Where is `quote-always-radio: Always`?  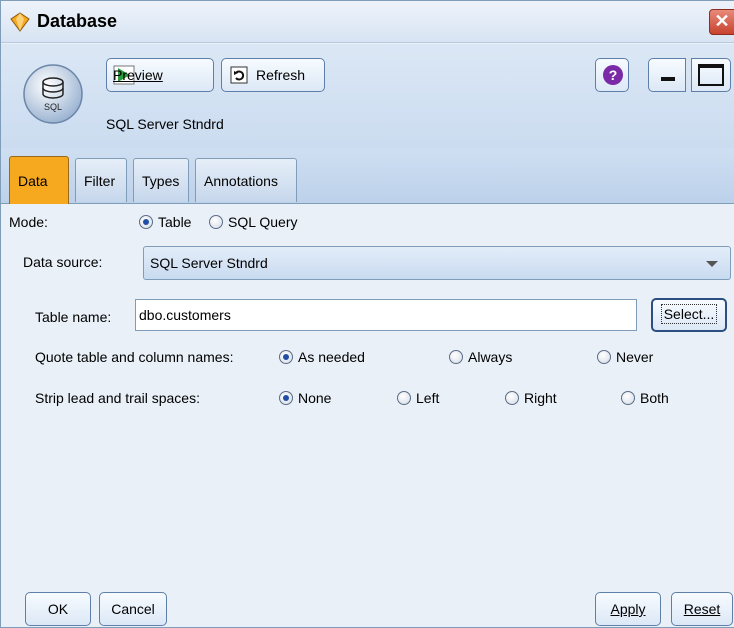
quote-always-radio: Always is located at coordinates (480, 357).